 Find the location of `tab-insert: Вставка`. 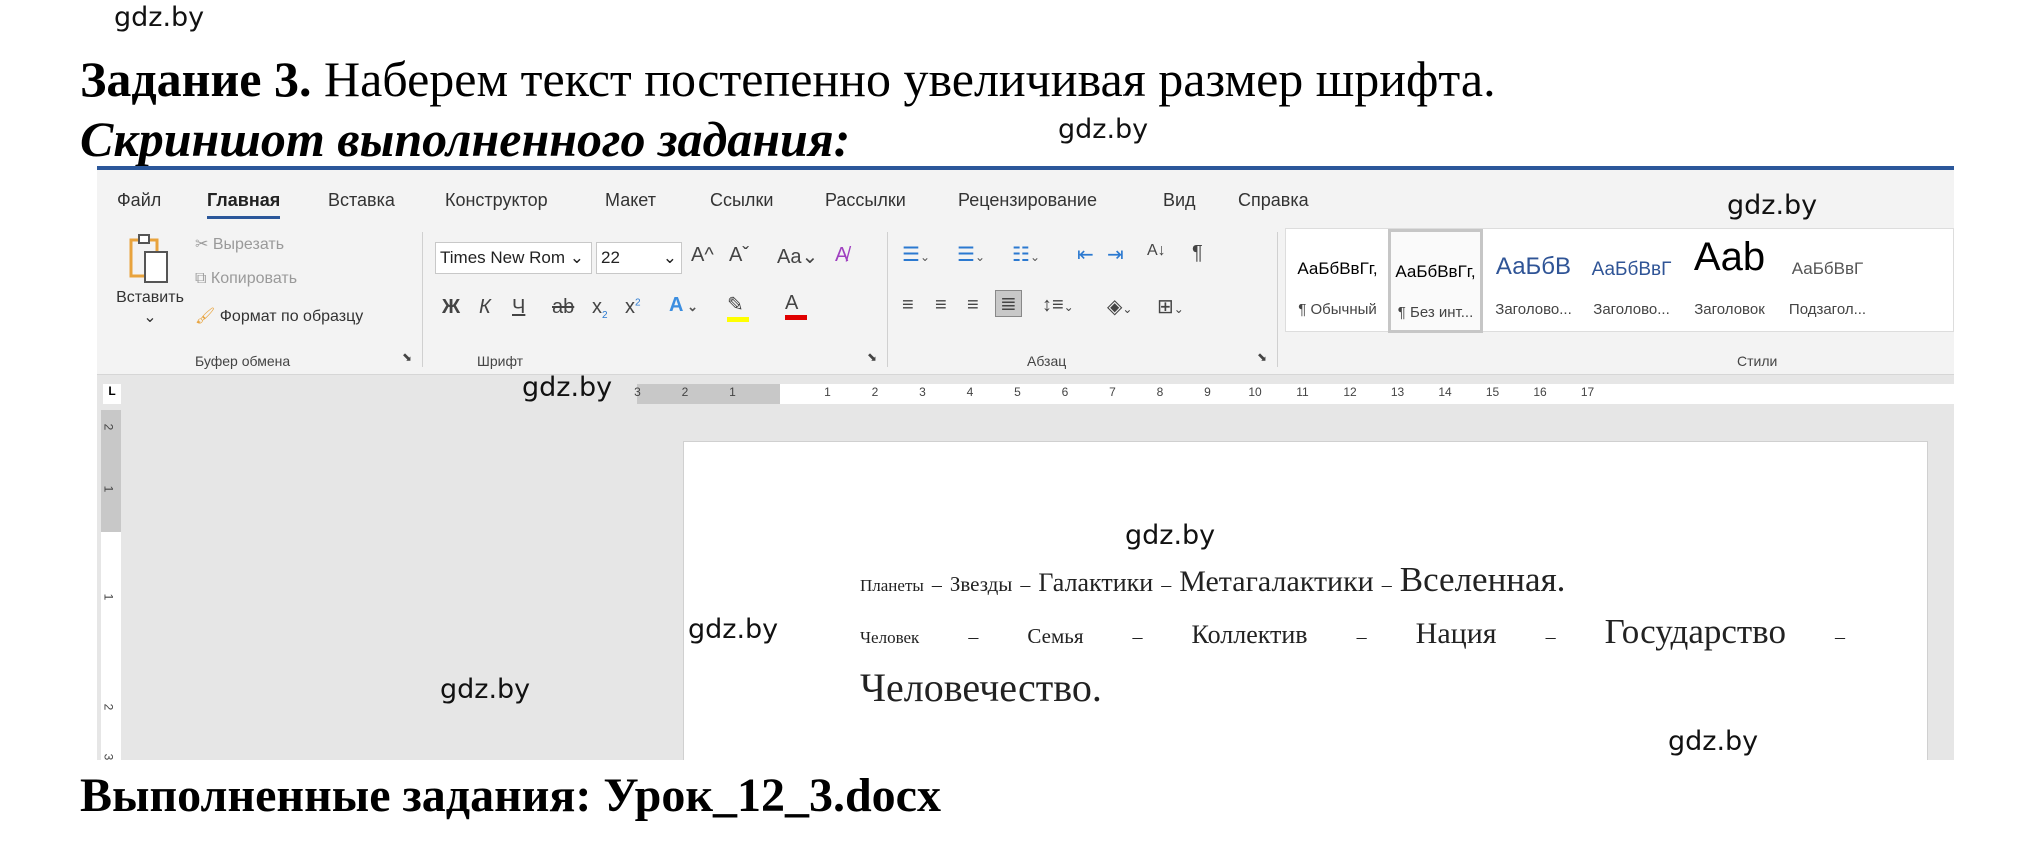

tab-insert: Вставка is located at coordinates (361, 200).